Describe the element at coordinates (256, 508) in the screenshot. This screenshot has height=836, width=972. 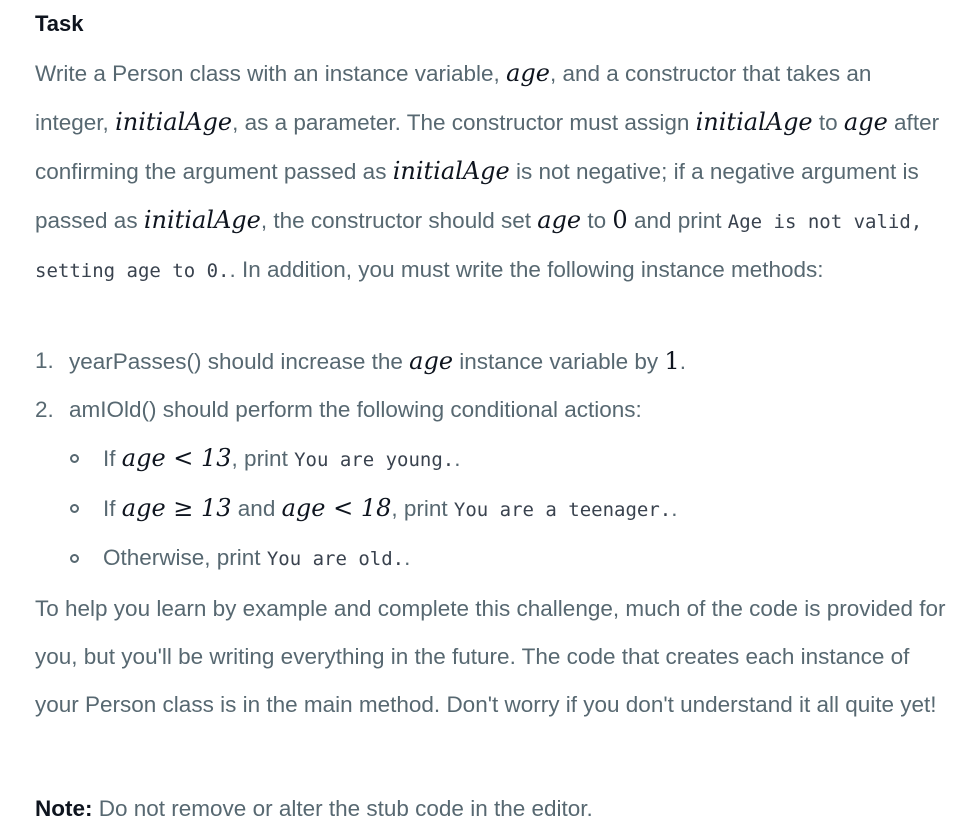
I see `condition-text: and` at that location.